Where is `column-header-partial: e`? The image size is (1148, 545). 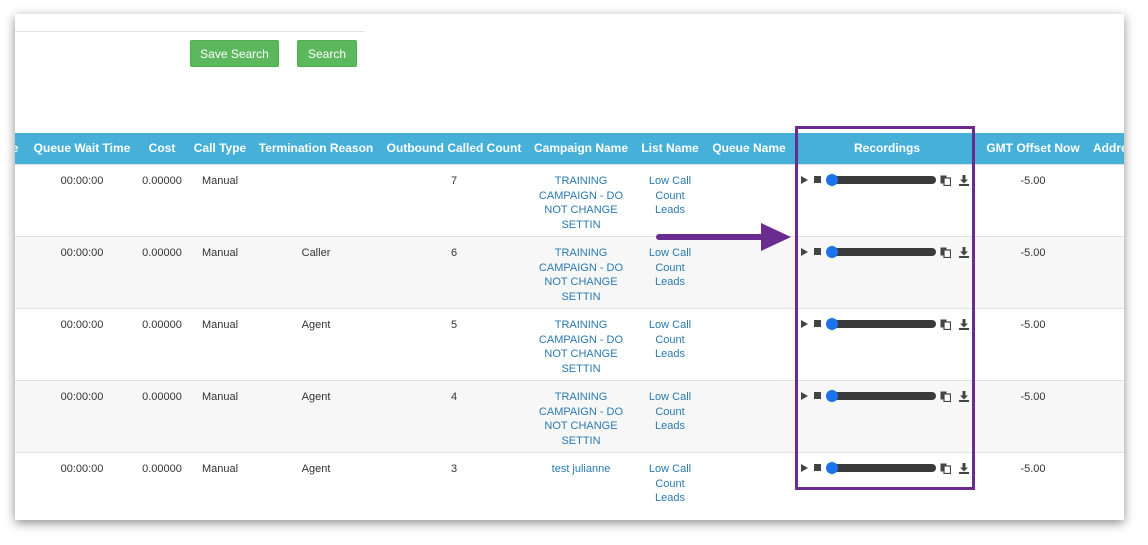 column-header-partial: e is located at coordinates (18, 148).